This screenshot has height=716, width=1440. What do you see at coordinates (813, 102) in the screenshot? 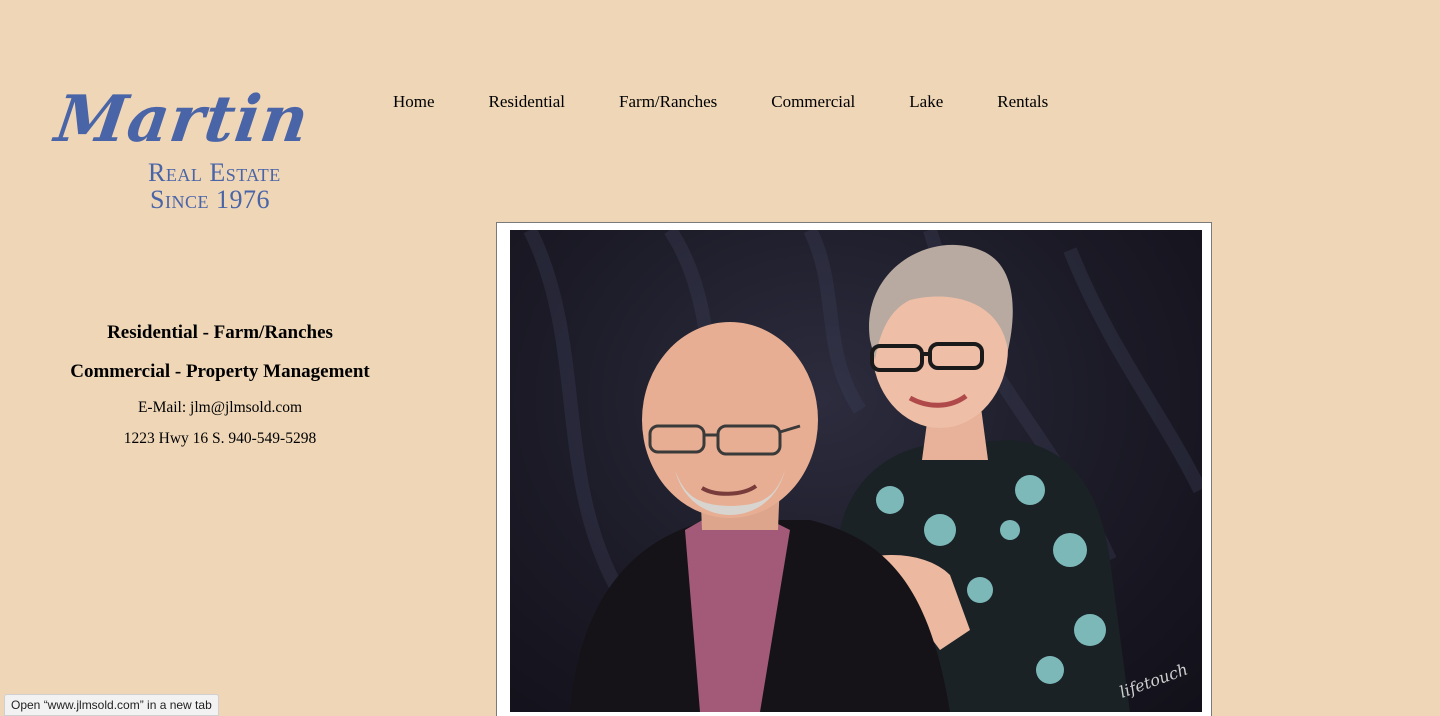
I see `nav-item-commercial: Commercial` at bounding box center [813, 102].